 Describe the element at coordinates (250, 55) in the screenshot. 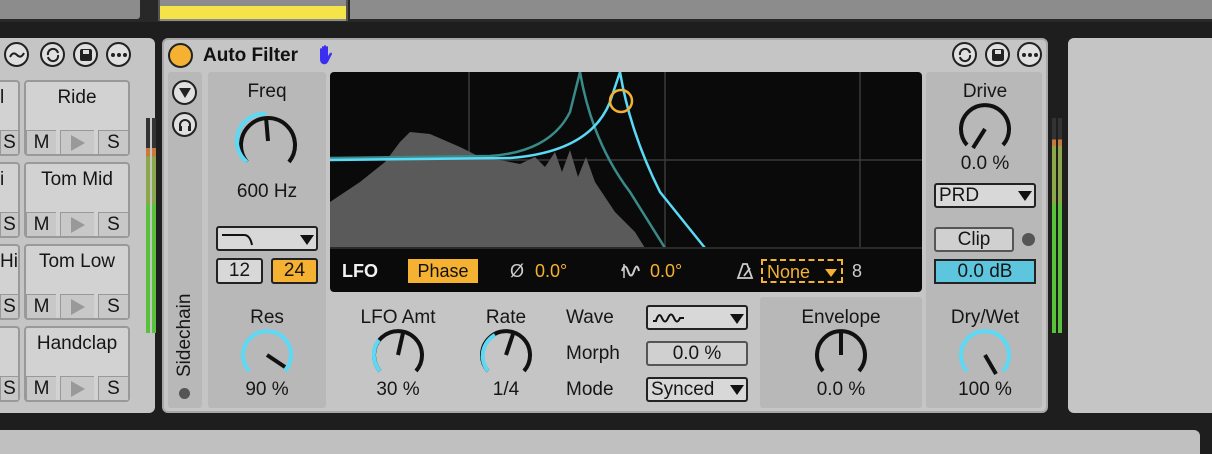

I see `device-title: Auto Filter` at that location.